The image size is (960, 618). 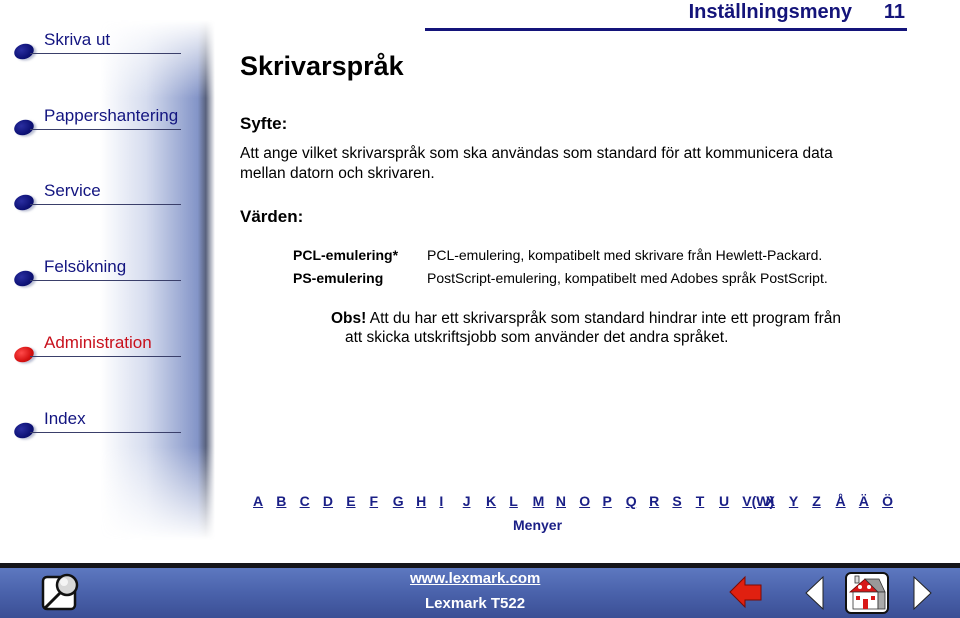 I want to click on index-letter-link: Q, so click(x=631, y=501).